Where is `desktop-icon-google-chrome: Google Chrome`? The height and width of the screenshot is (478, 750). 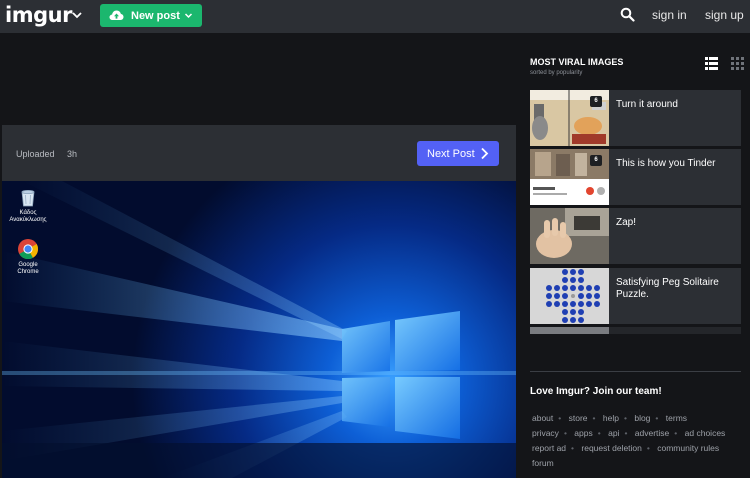 desktop-icon-google-chrome: Google Chrome is located at coordinates (28, 257).